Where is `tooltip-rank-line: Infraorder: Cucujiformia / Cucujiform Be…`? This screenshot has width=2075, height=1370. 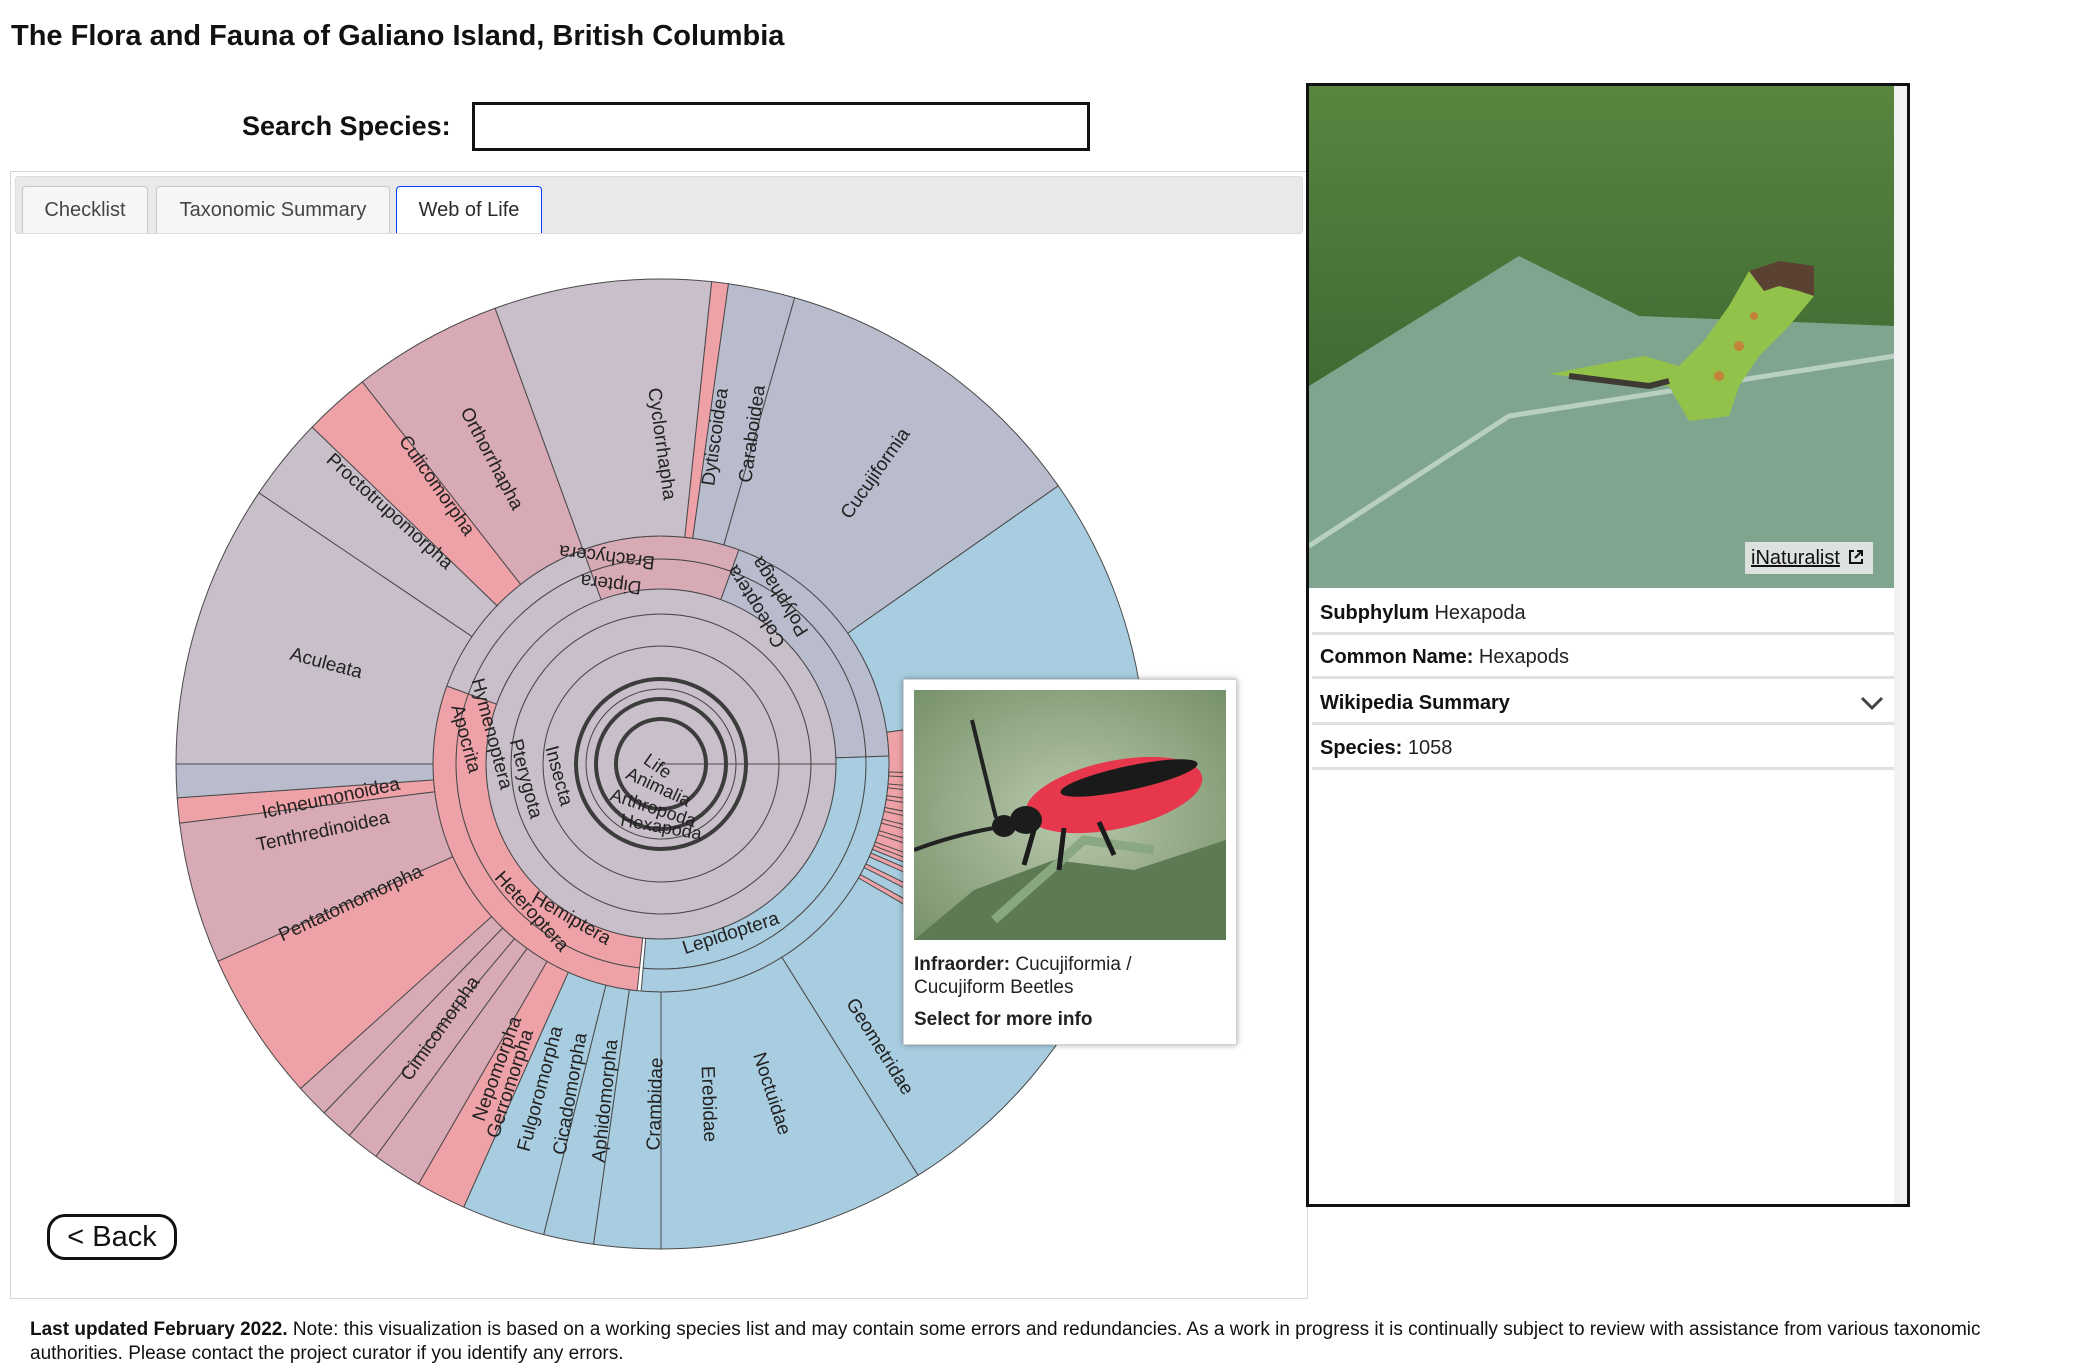 tooltip-rank-line: Infraorder: Cucujiformia / Cucujiform Be… is located at coordinates (1070, 976).